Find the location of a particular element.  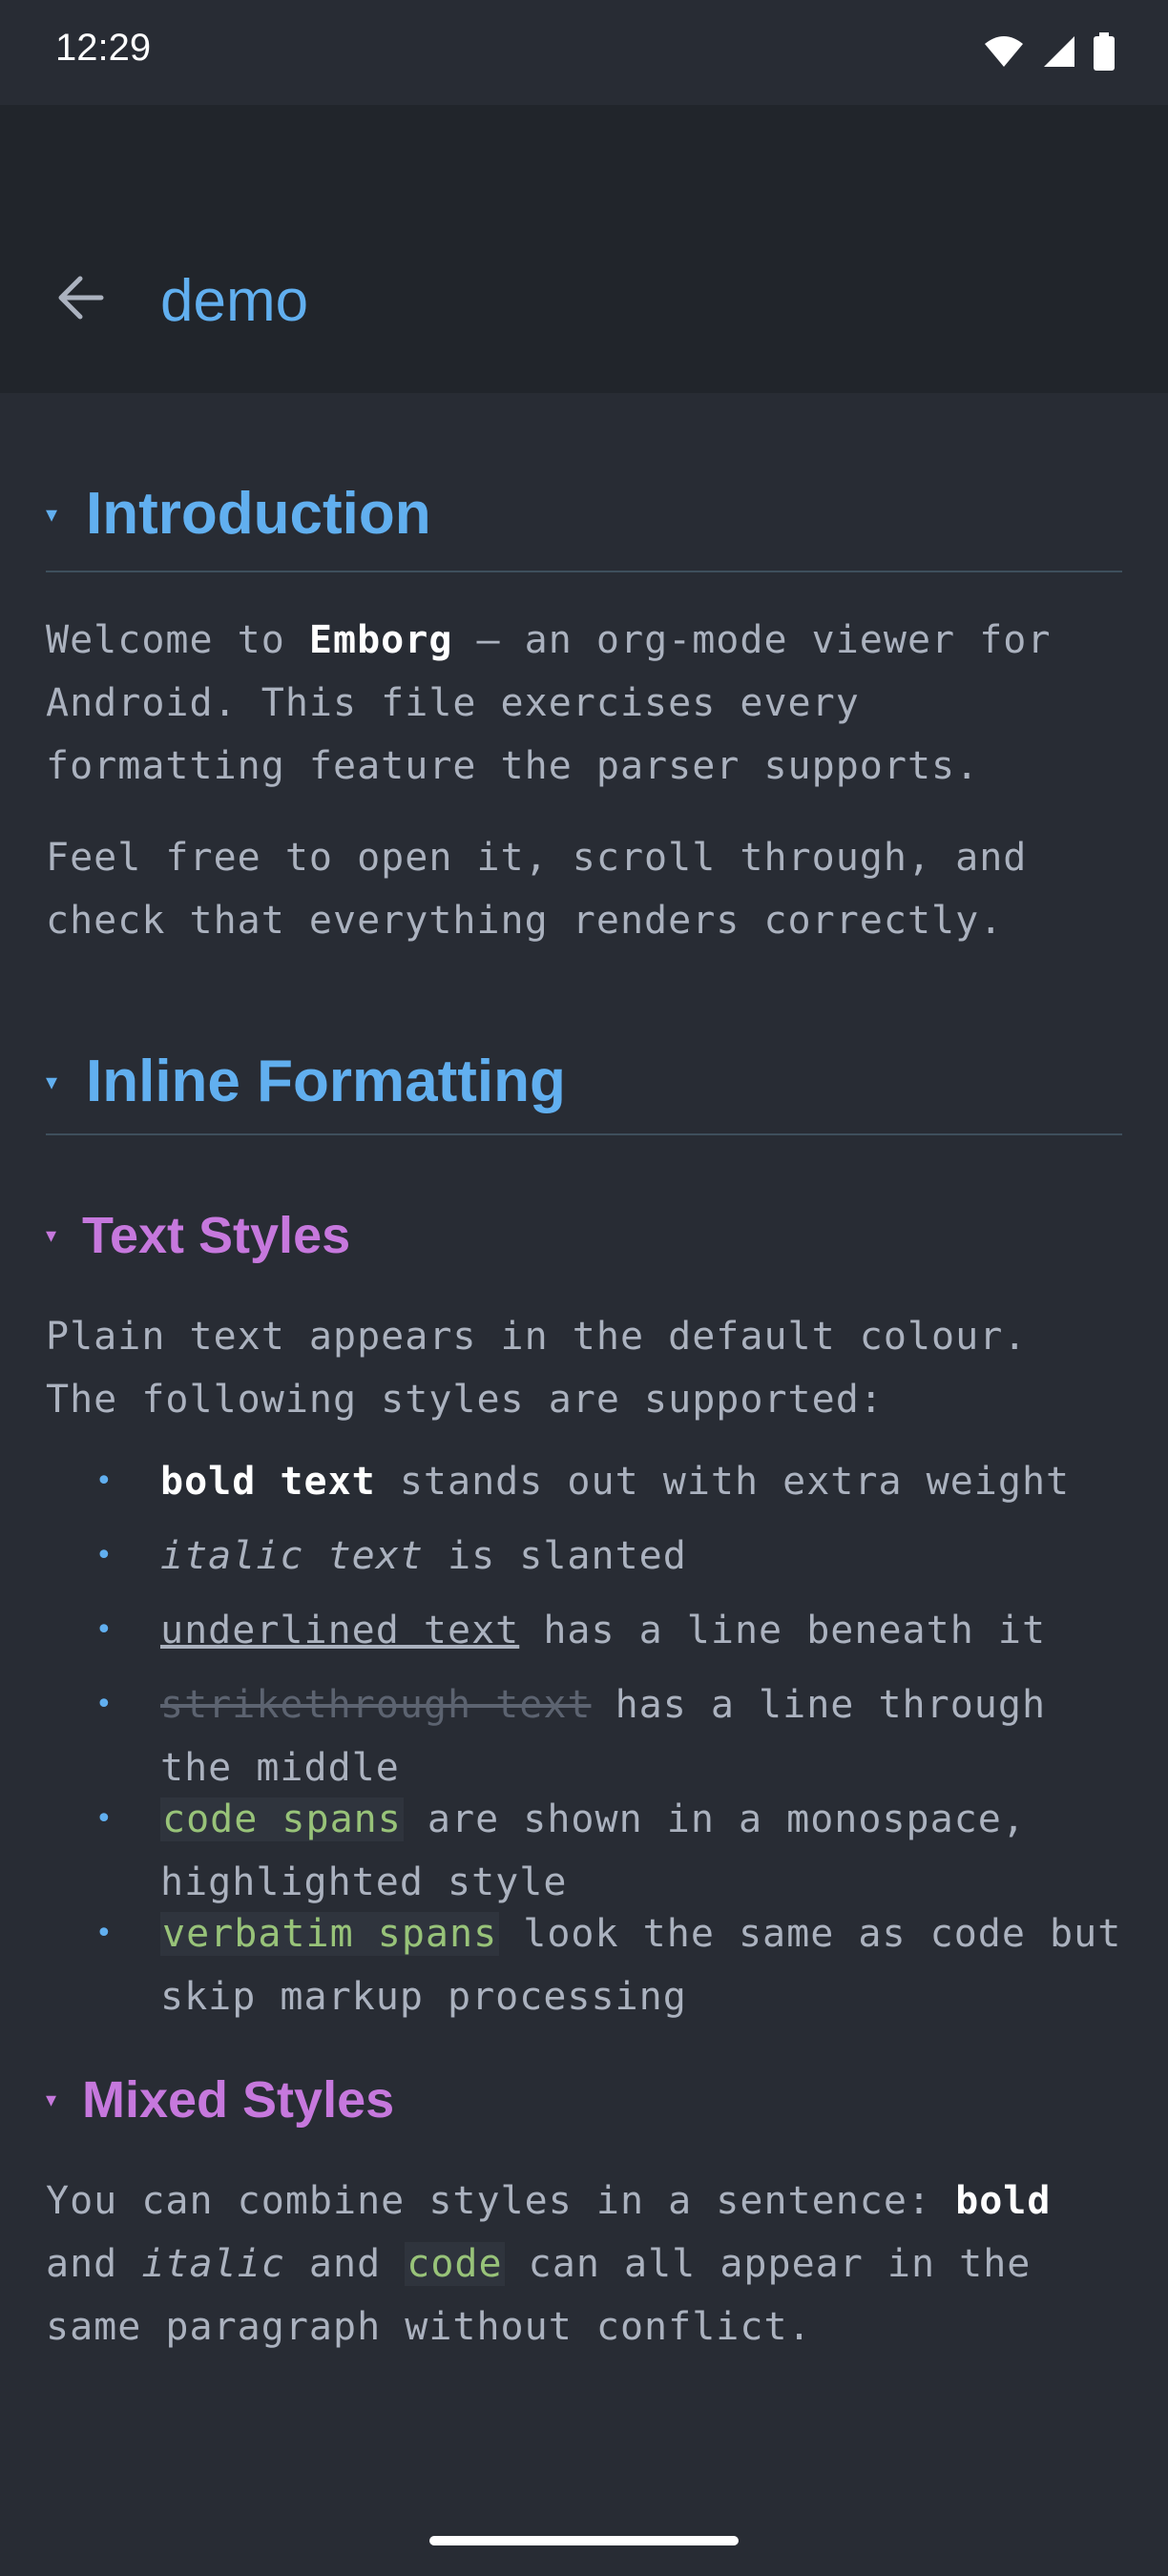

italic-span: italic text is located at coordinates (292, 1556).